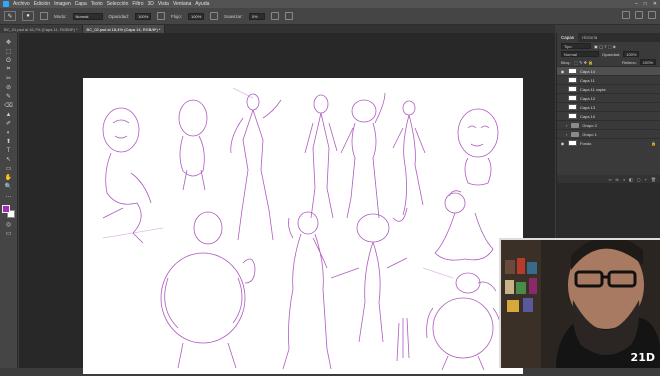  I want to click on layer-row: ◉ Capa 14, so click(608, 70).